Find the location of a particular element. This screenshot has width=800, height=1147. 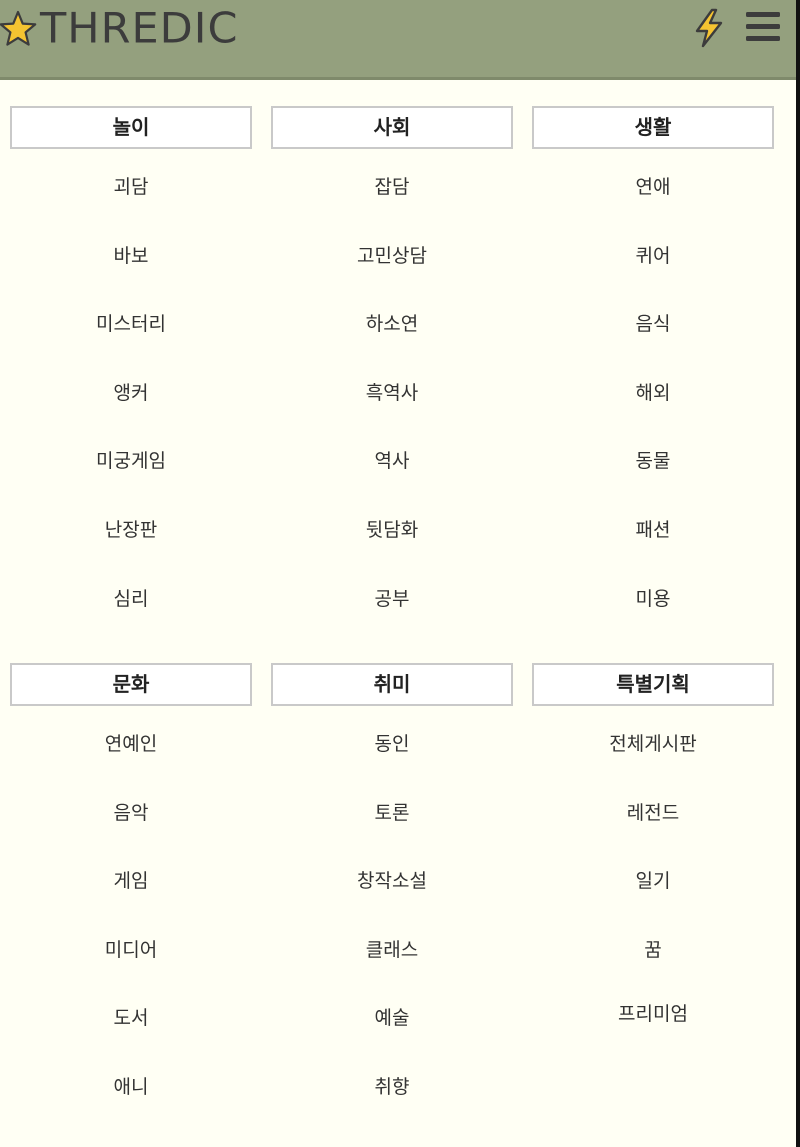

board-link: 동물 is located at coordinates (653, 461).